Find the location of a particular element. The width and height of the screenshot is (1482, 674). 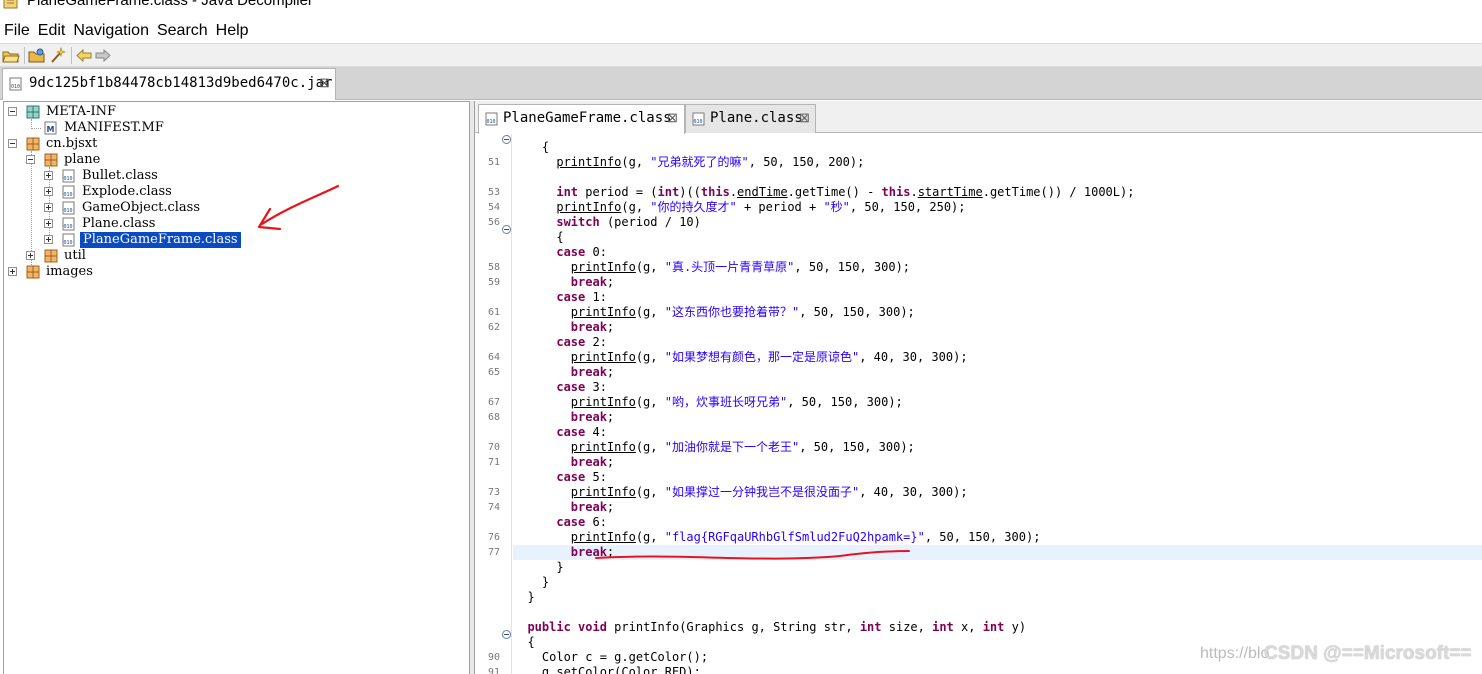

menu-search: Search is located at coordinates (182, 31).